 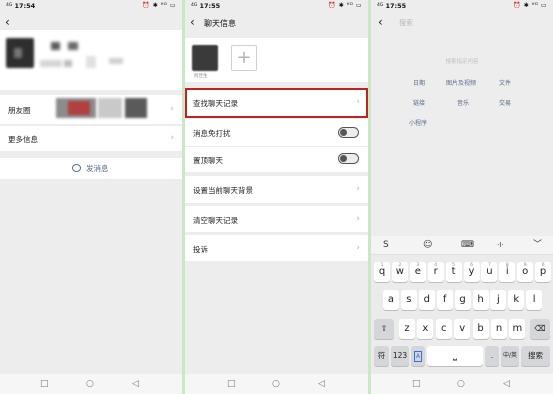 I want to click on send-message-button: 发消息, so click(x=91, y=169).